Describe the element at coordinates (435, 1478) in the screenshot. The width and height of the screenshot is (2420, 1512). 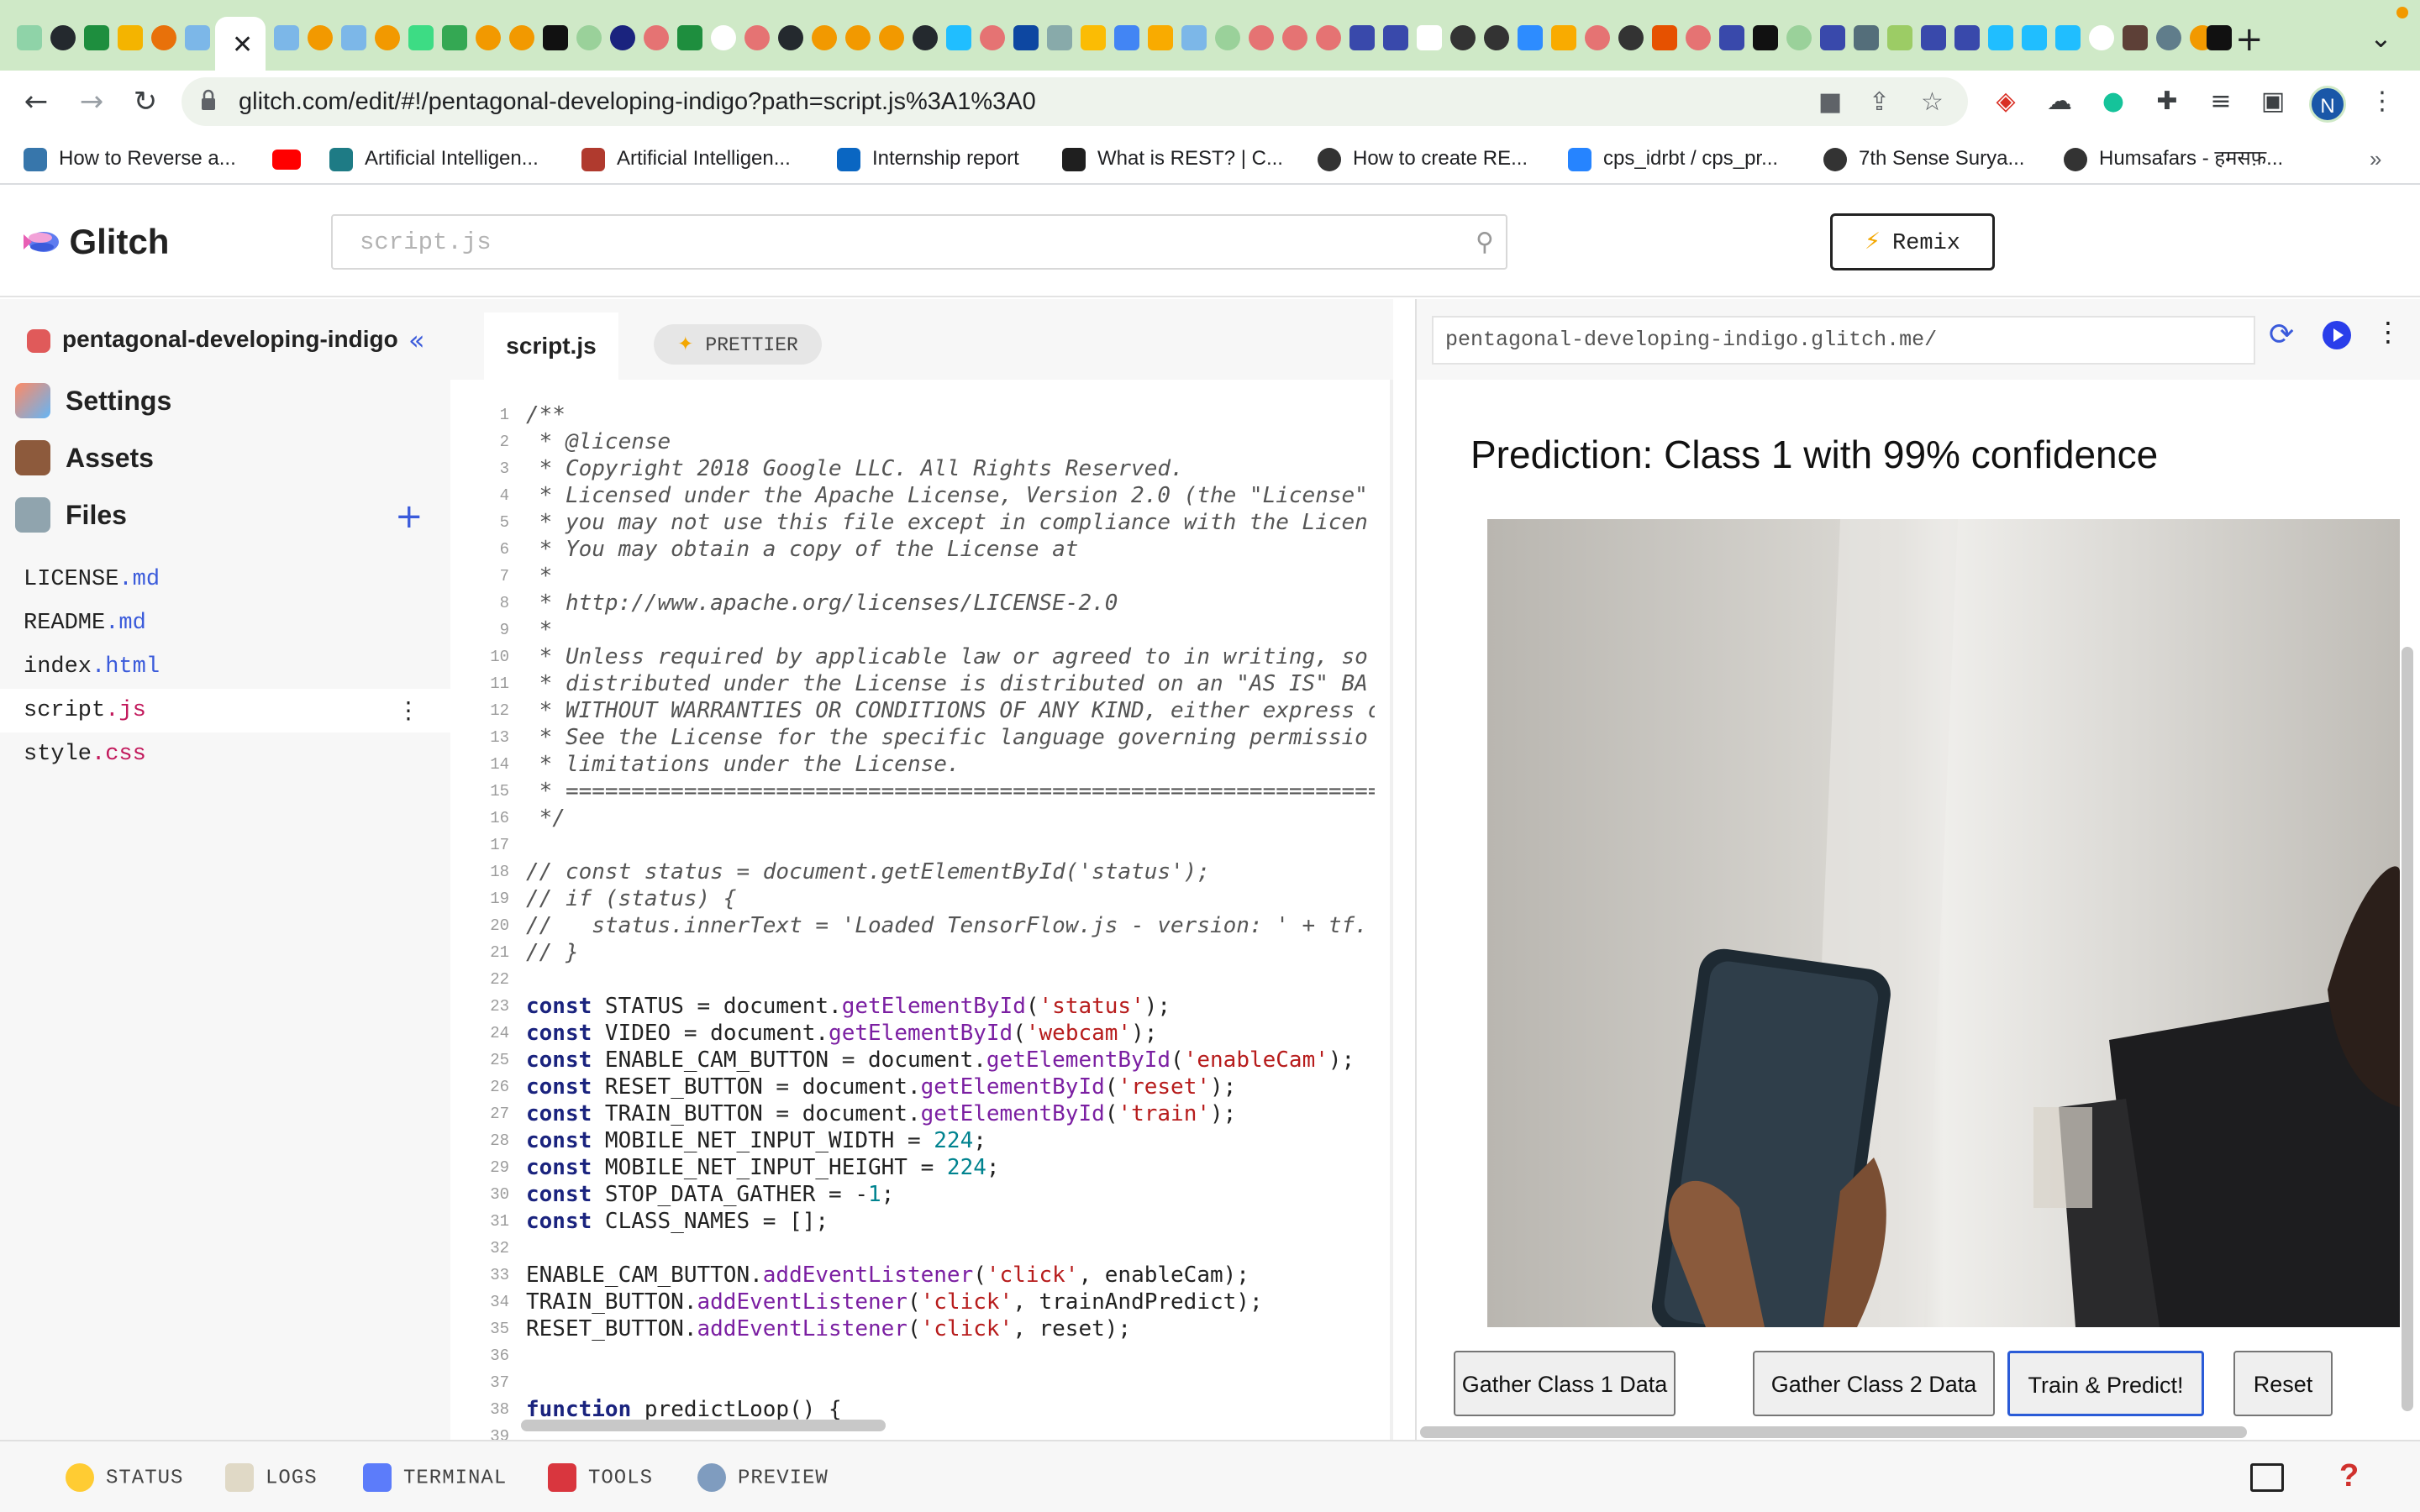
I see `terminal-button: TERMINAL` at that location.